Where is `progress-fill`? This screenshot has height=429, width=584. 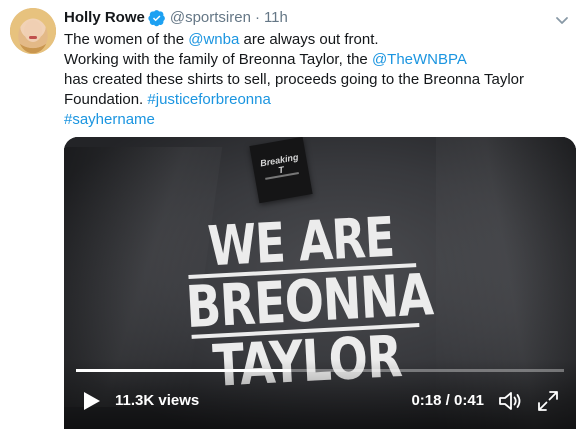 progress-fill is located at coordinates (183, 370).